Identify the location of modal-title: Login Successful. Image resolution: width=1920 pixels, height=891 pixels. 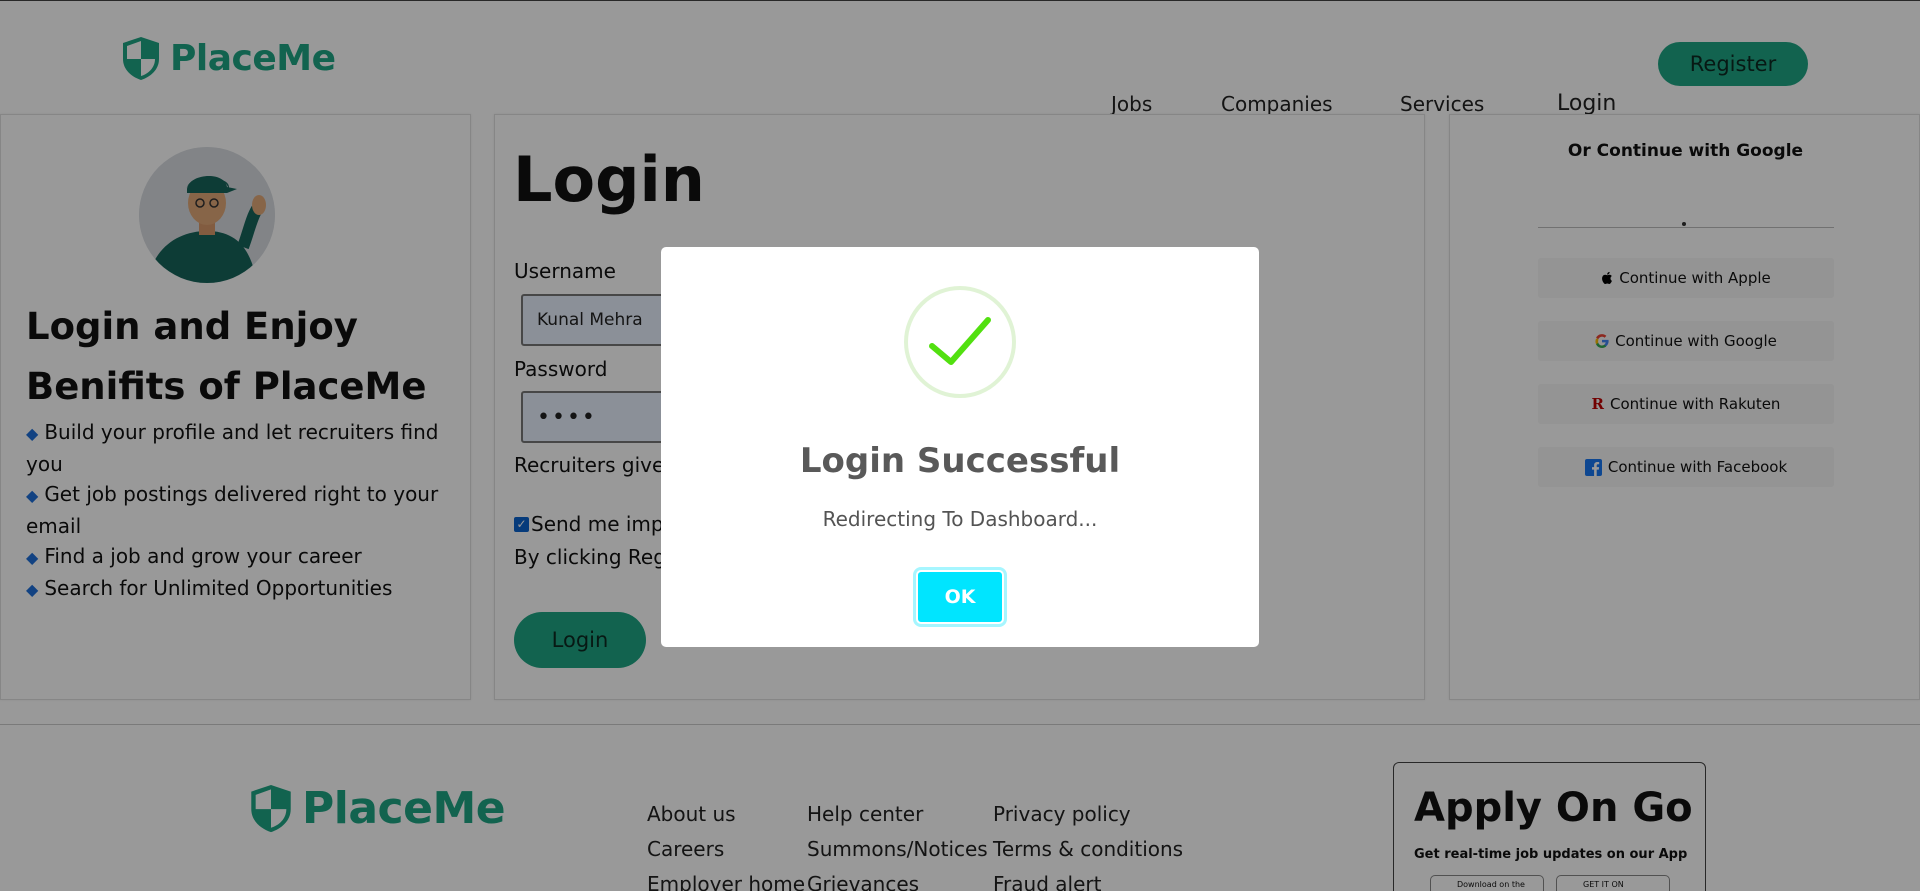
(960, 461).